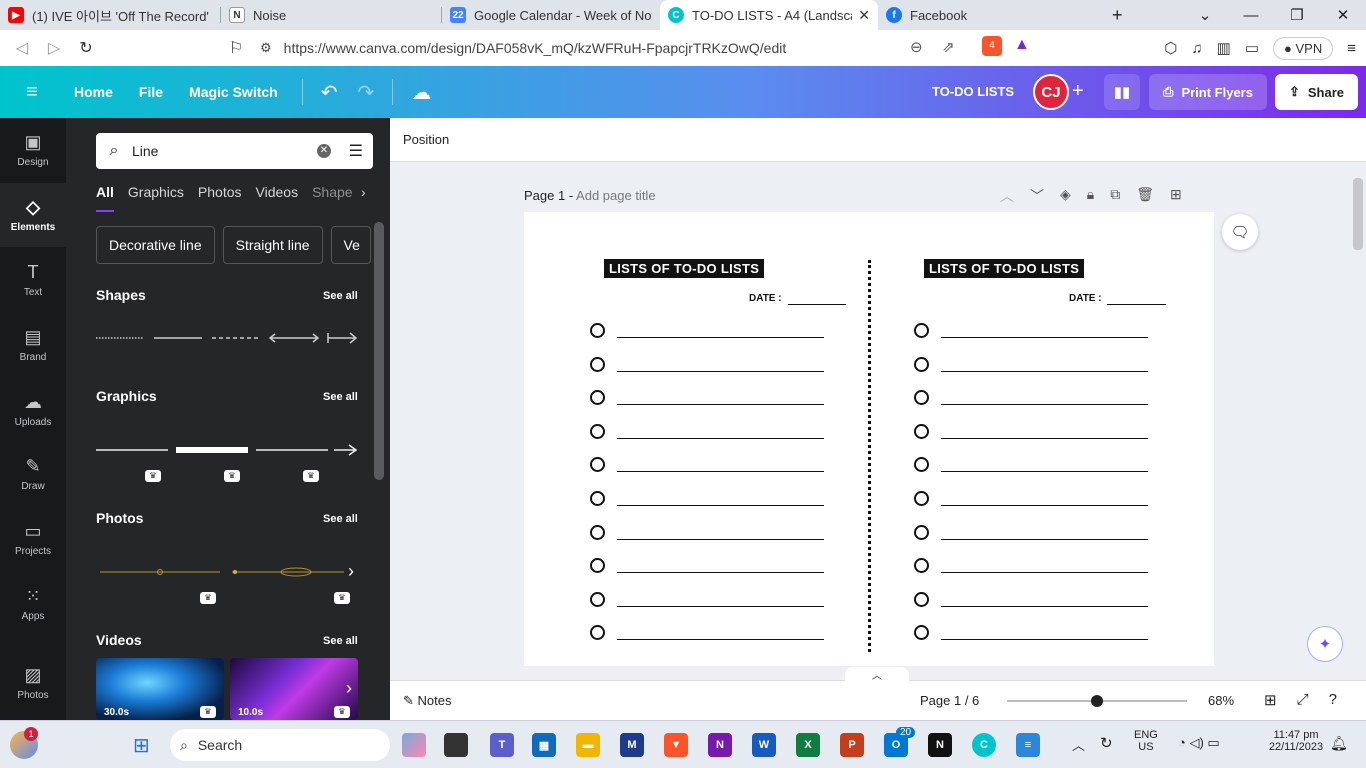  I want to click on media-icon: ♫, so click(1196, 48).